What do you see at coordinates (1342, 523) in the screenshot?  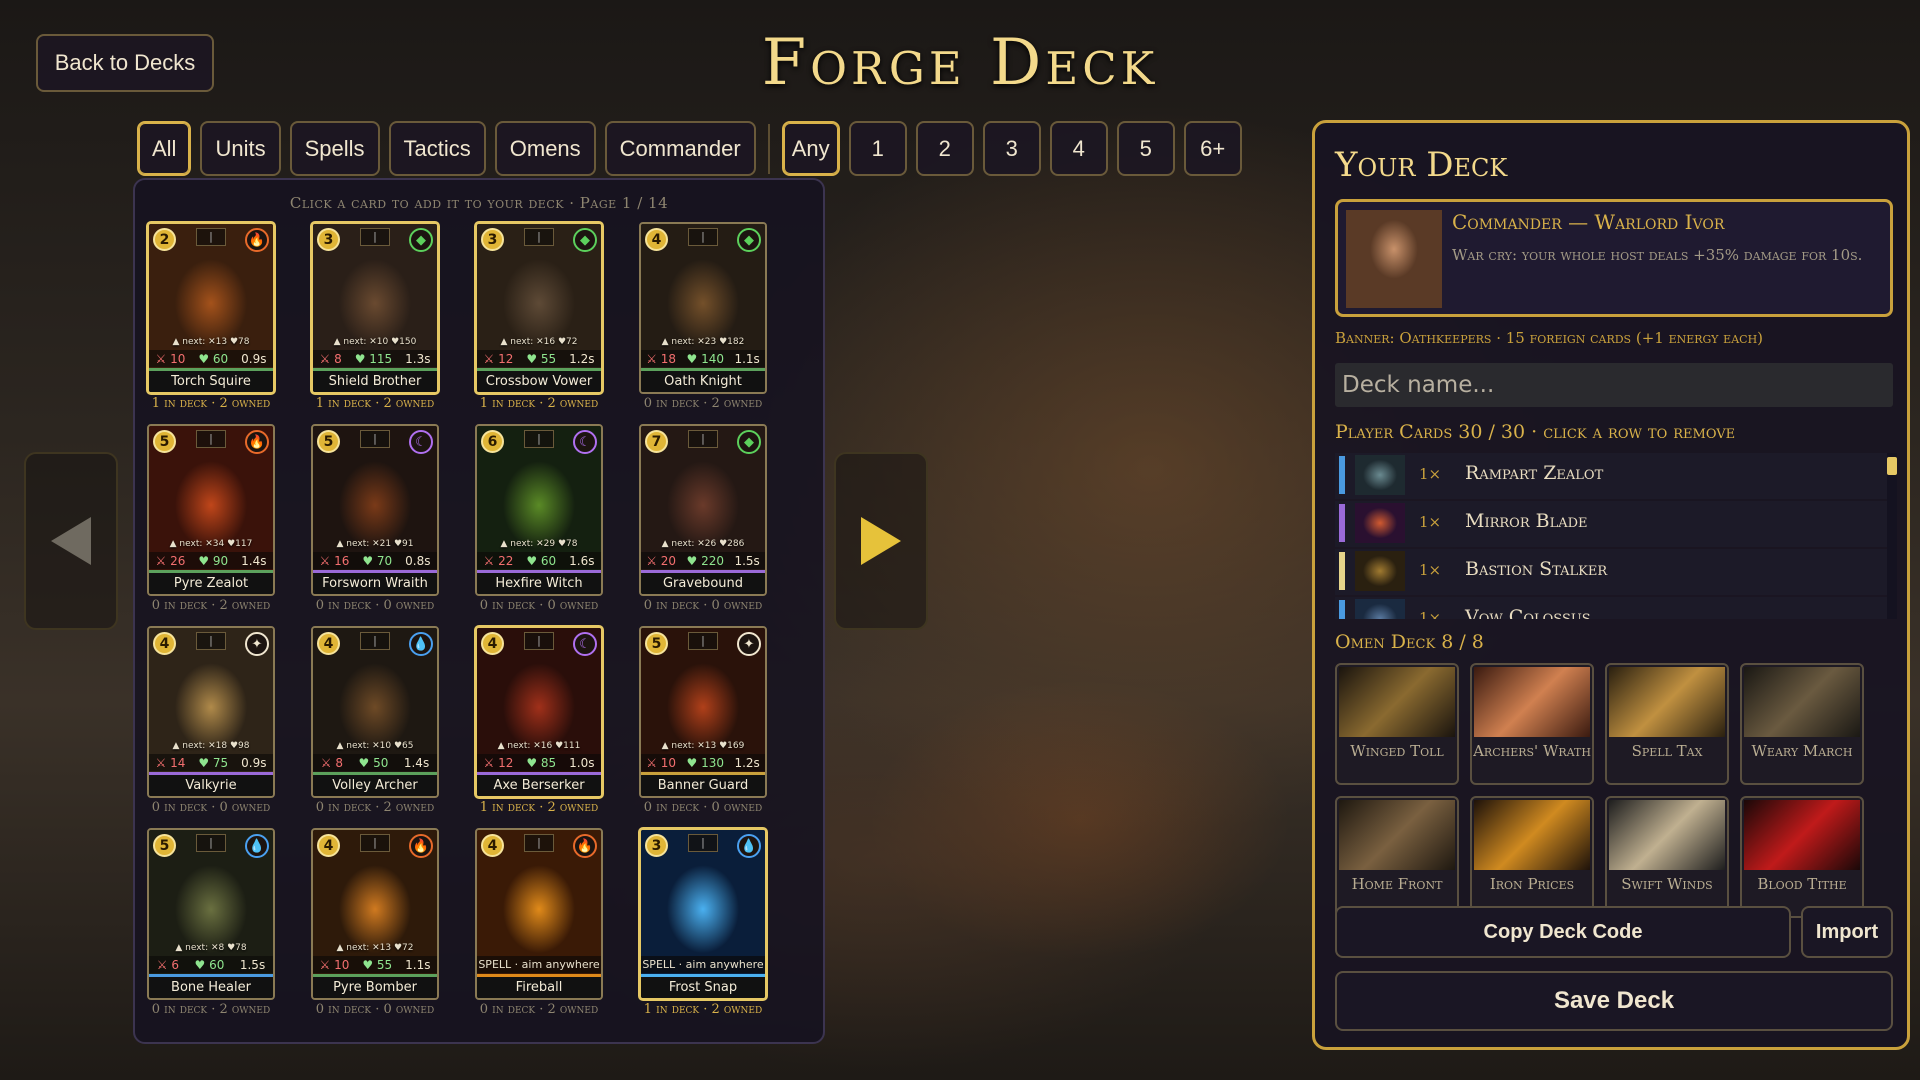 I see `card-color-bar` at bounding box center [1342, 523].